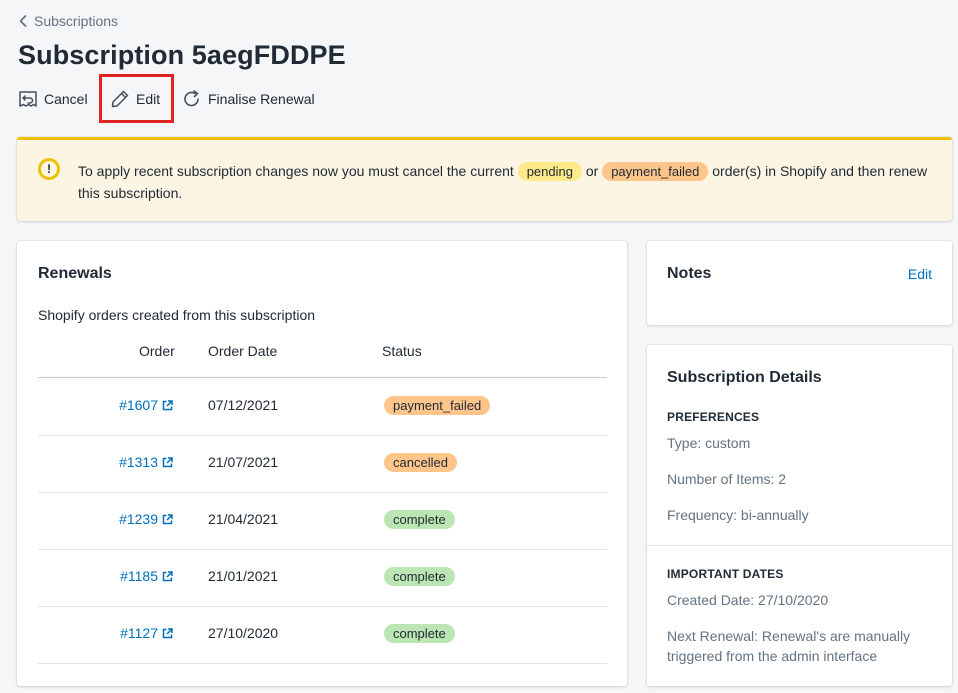  I want to click on finalise-renewal-button: Finalise Renewal, so click(248, 99).